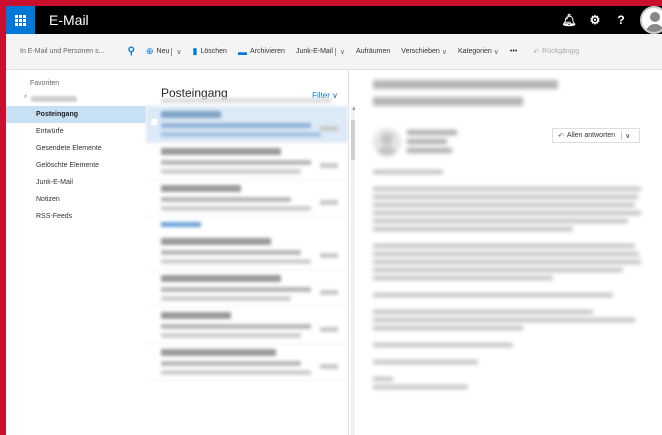 The image size is (662, 435). Describe the element at coordinates (420, 51) in the screenshot. I see `move-label: Verschieben` at that location.